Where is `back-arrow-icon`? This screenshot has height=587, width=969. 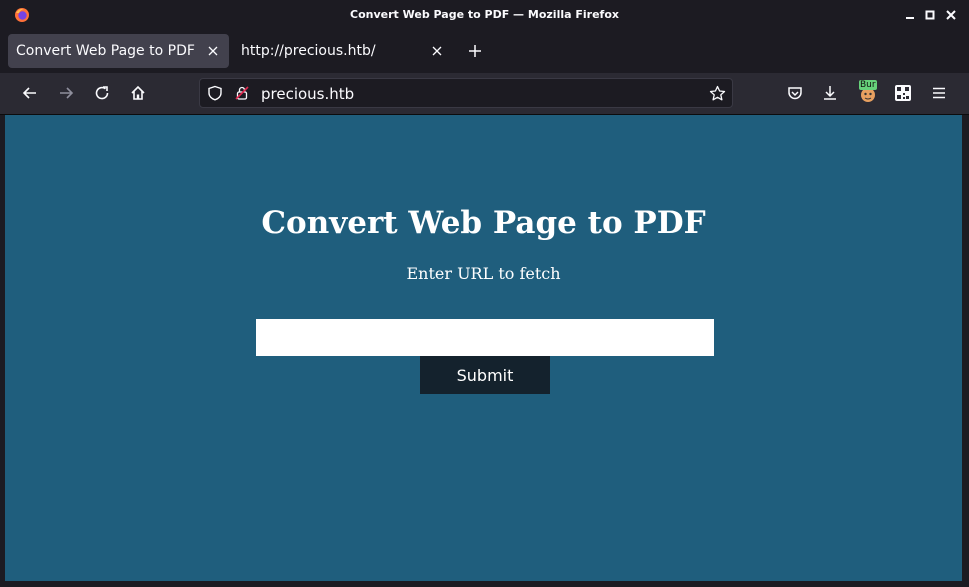
back-arrow-icon is located at coordinates (30, 93).